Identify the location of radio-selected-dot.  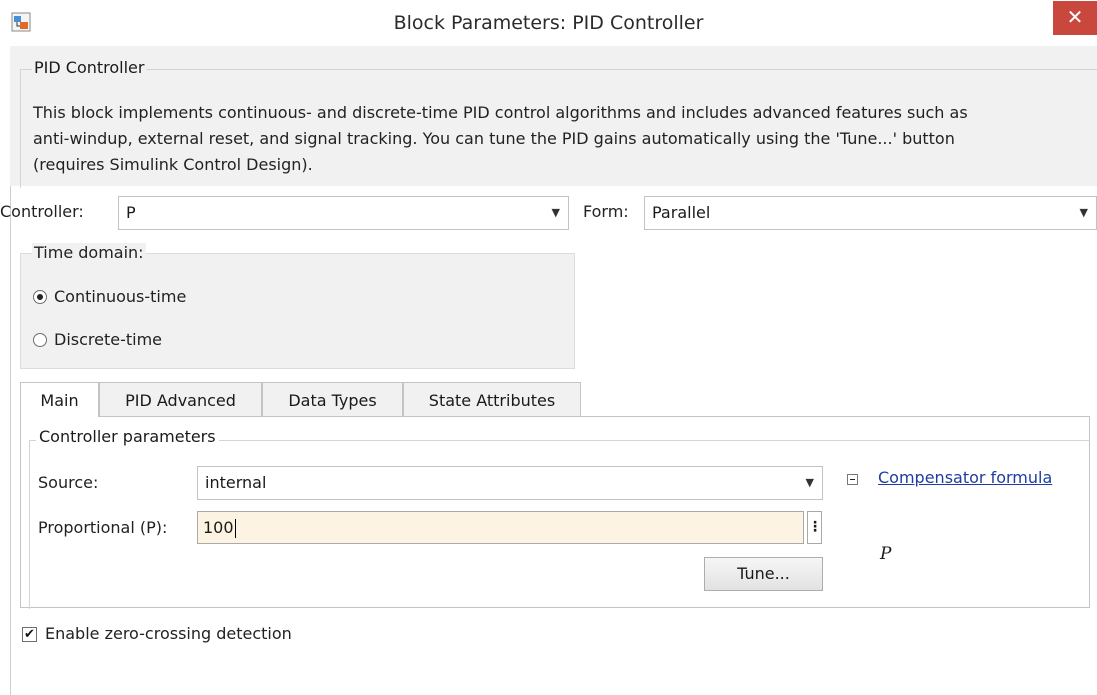
(40, 297).